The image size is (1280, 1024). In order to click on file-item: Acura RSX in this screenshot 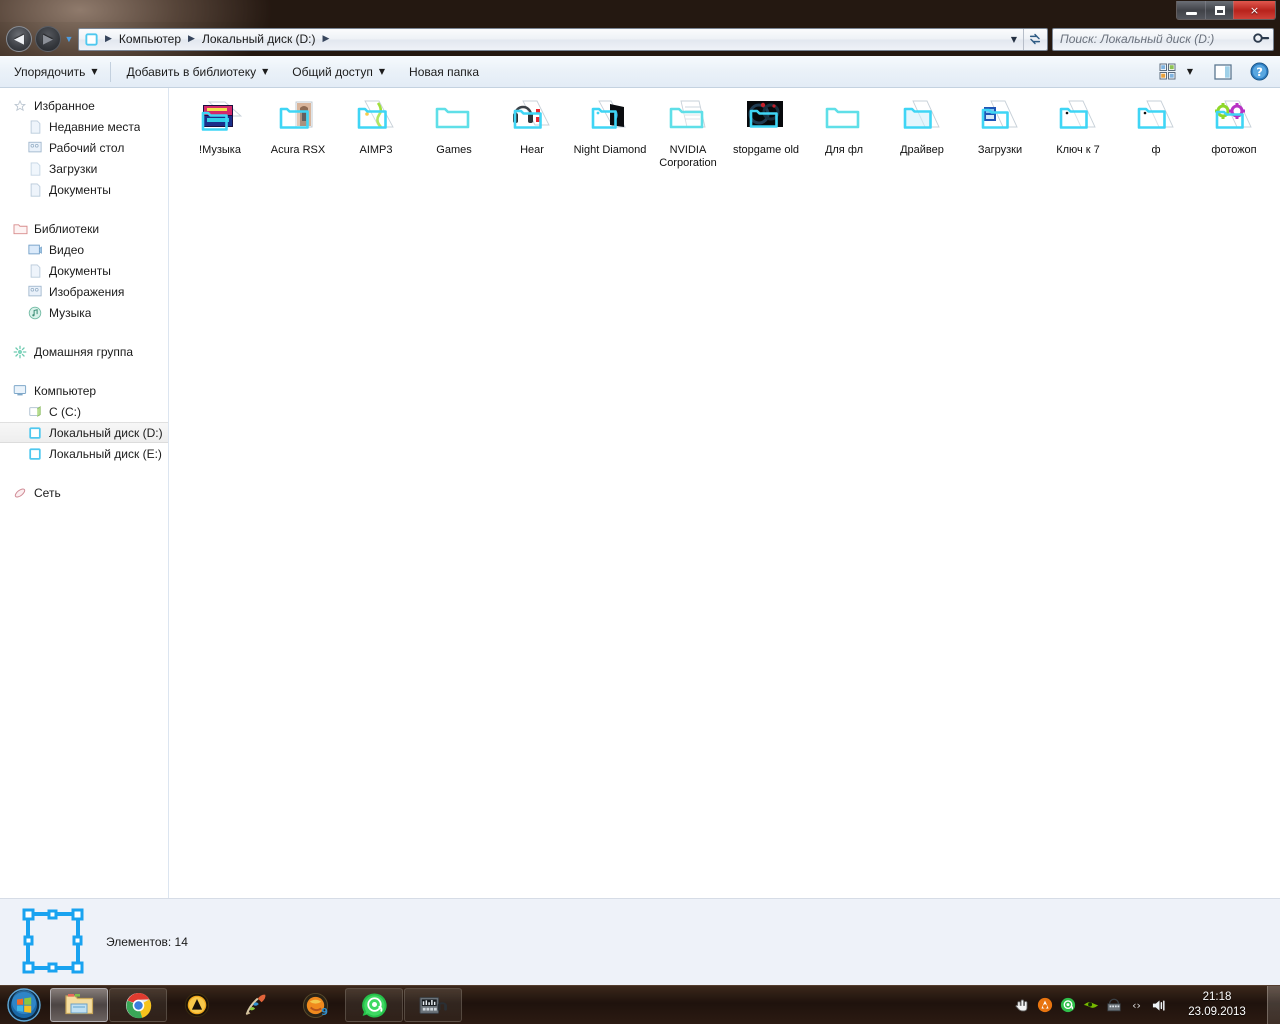, I will do `click(298, 134)`.